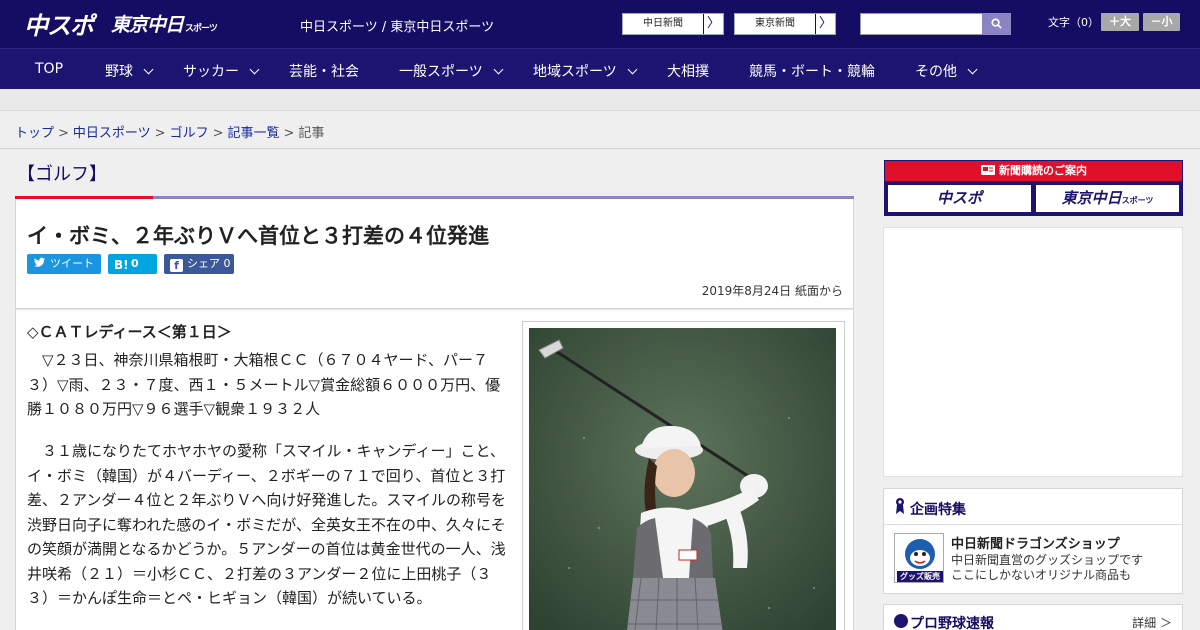  I want to click on breadcrumb: トップ > 中日スポーツ > ゴルフ > 記事一覧 > 記事, so click(600, 130).